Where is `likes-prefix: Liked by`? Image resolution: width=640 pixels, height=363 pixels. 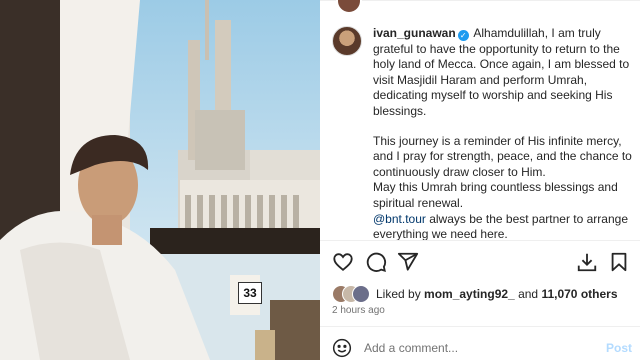
likes-prefix: Liked by is located at coordinates (400, 294).